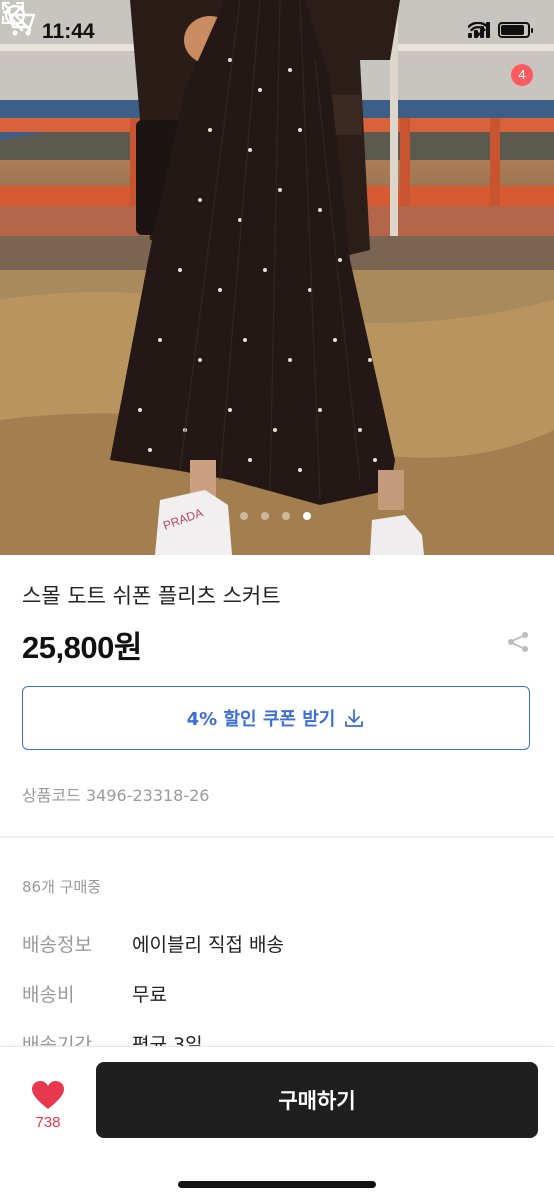  Describe the element at coordinates (277, 33) in the screenshot. I see `status-bar: 11:44` at that location.